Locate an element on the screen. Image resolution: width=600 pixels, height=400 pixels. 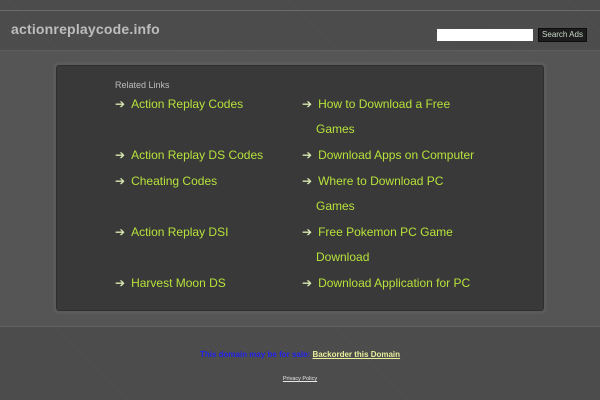
link-label: Action Replay Codes is located at coordinates (187, 104).